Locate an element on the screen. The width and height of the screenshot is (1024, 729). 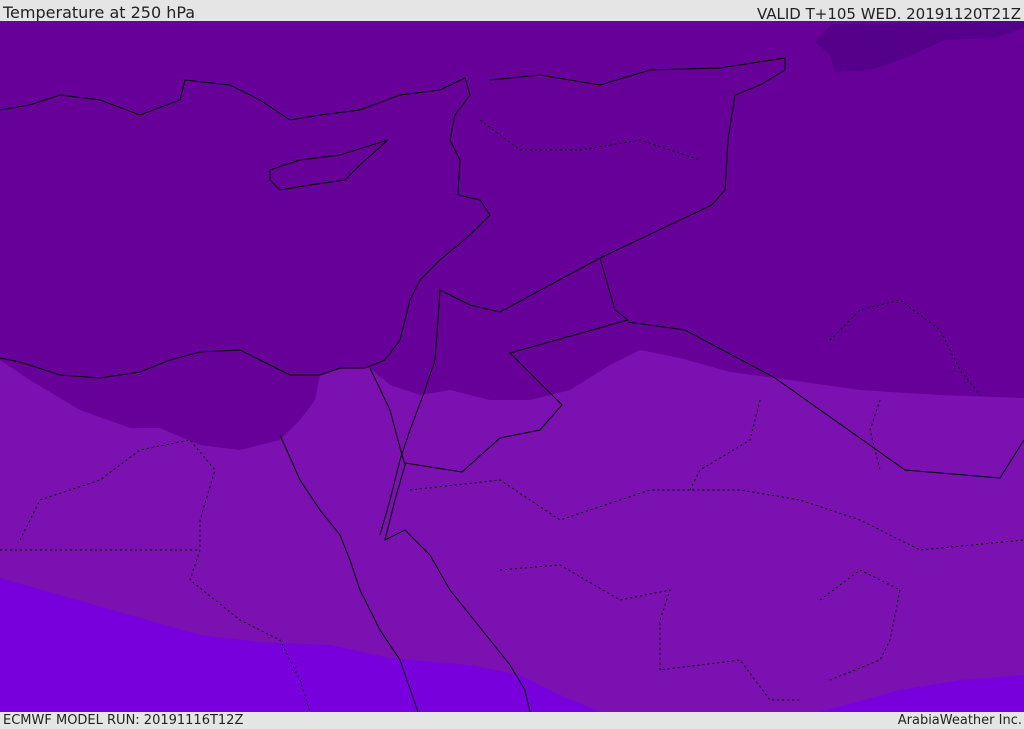
credit: ArabiaWeather Inc. is located at coordinates (959, 720).